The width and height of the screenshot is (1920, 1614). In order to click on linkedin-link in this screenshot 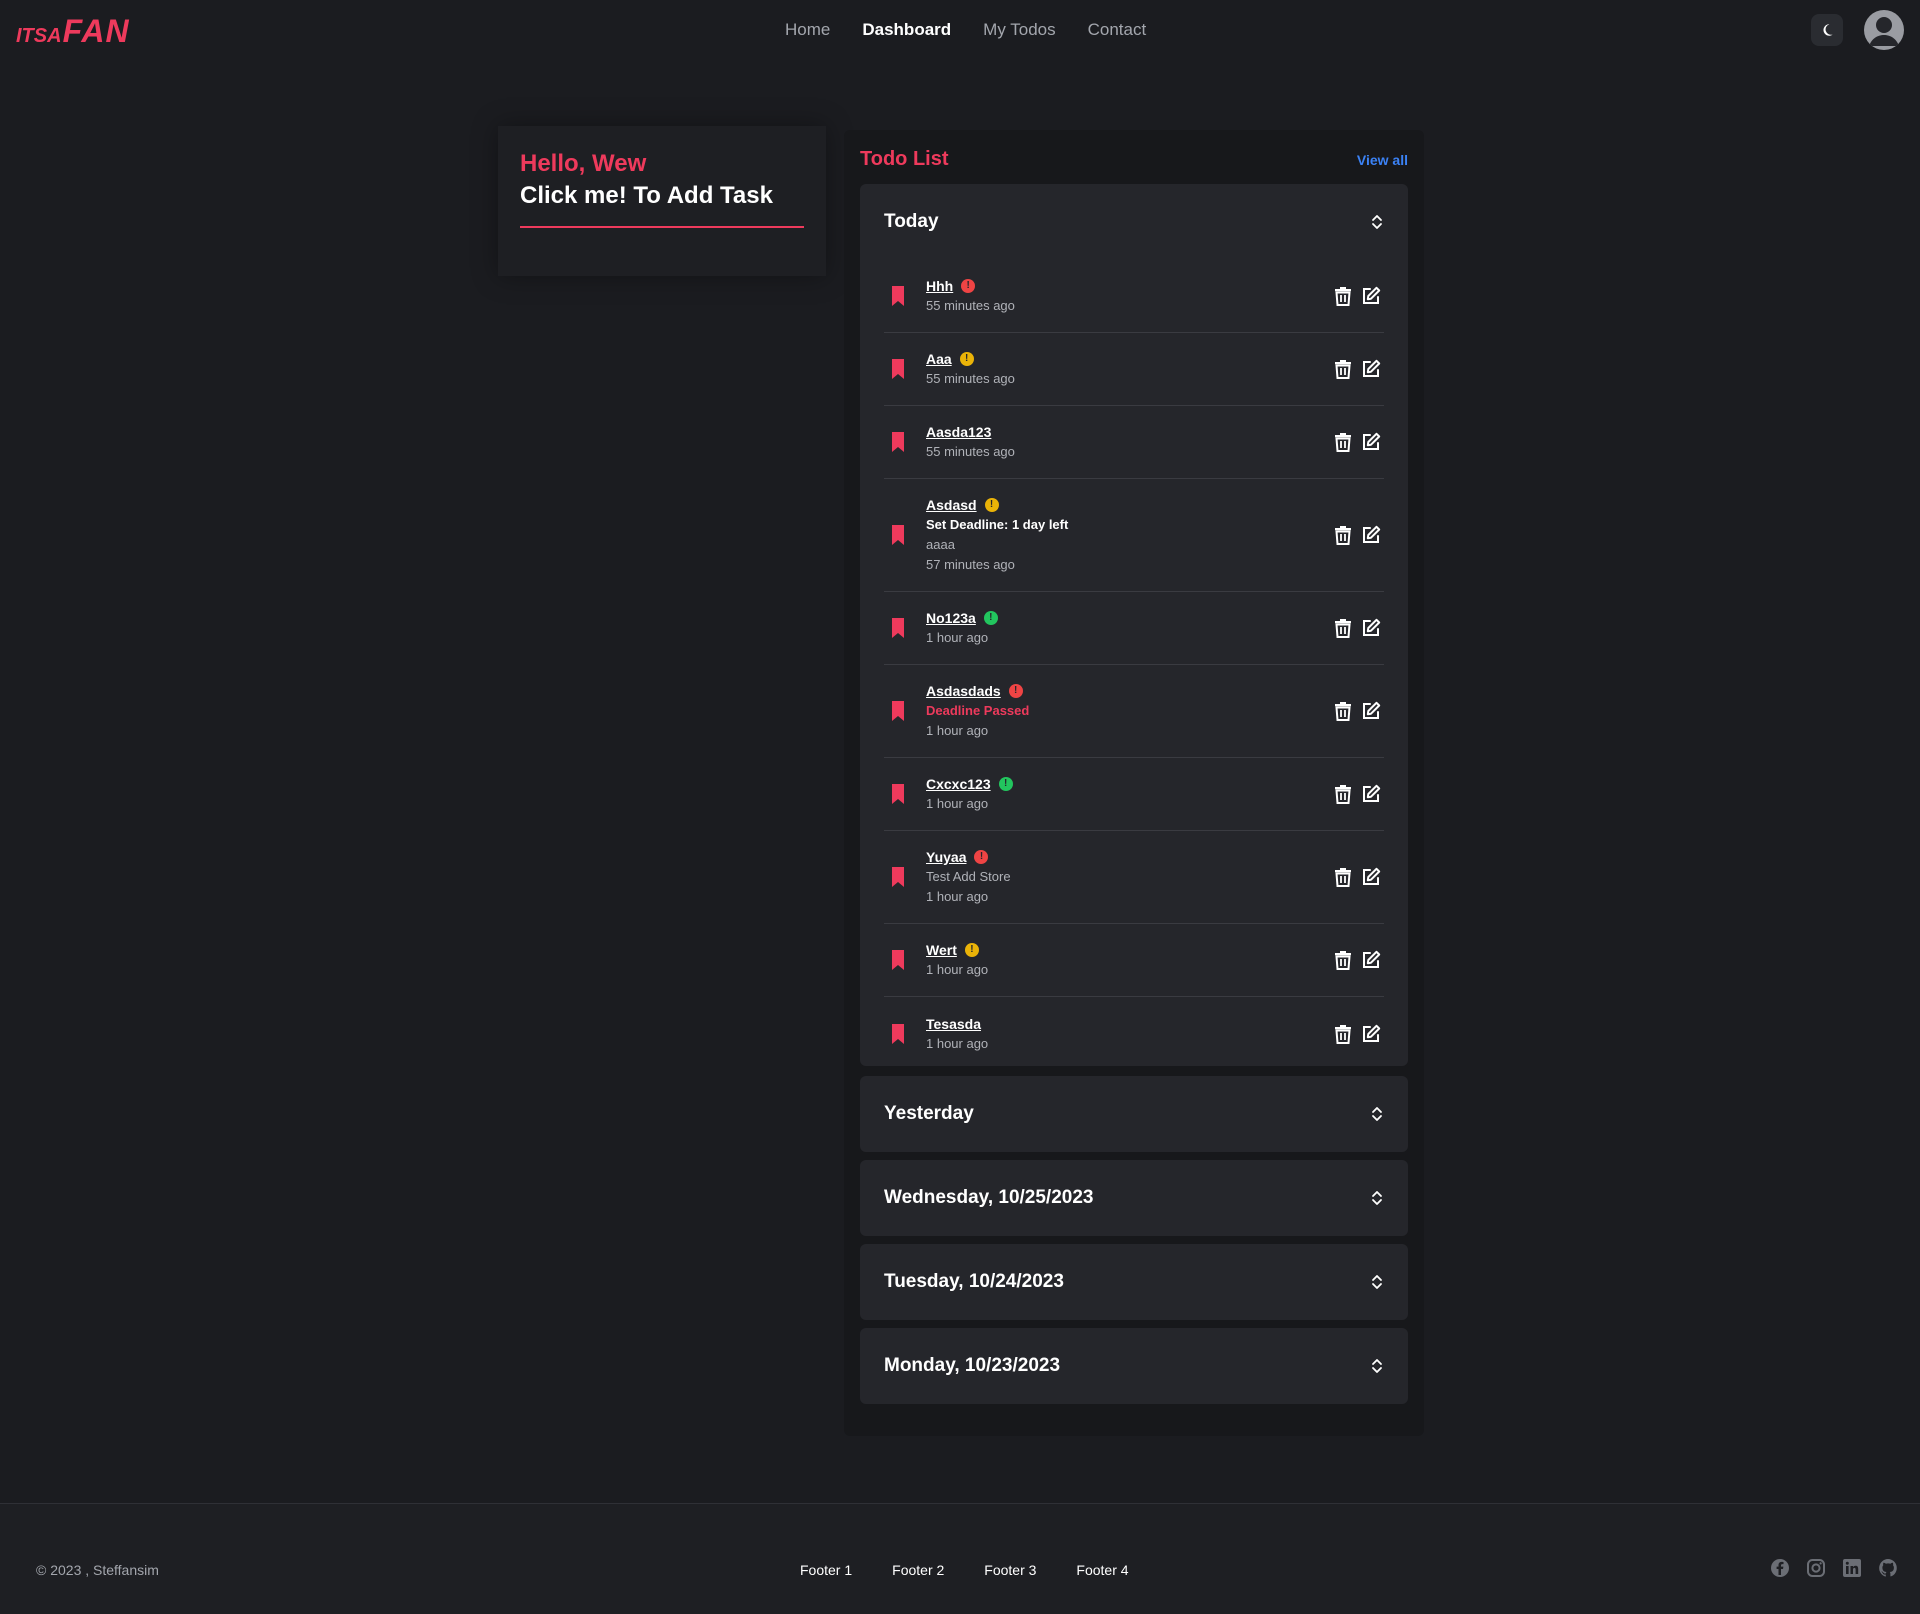, I will do `click(1852, 1568)`.